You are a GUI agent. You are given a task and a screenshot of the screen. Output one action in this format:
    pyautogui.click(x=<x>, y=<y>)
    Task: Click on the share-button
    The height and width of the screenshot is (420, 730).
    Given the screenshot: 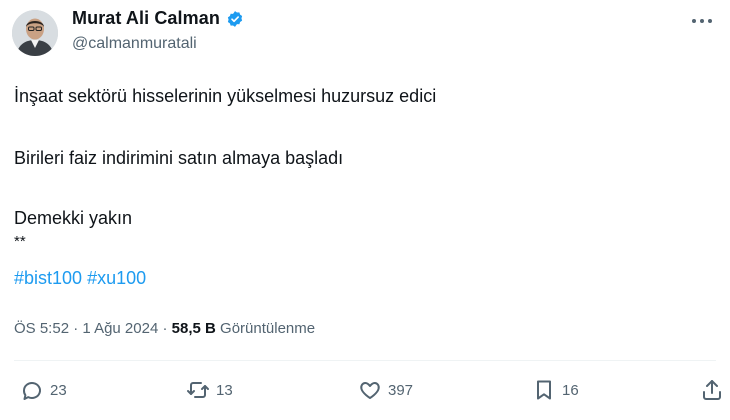 What is the action you would take?
    pyautogui.click(x=712, y=390)
    